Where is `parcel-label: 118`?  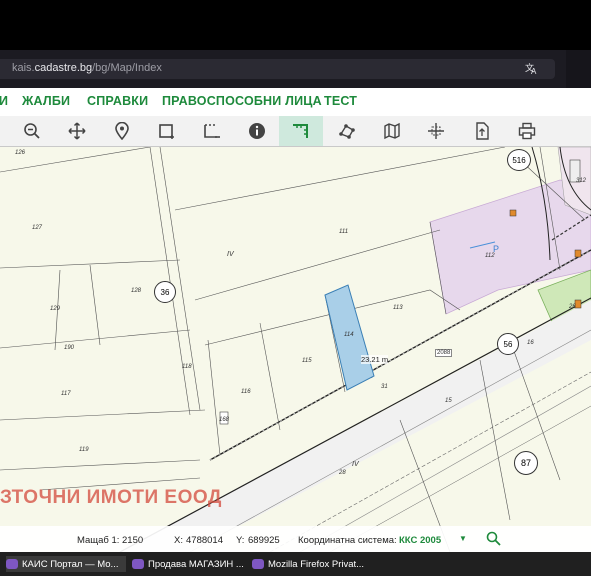 parcel-label: 118 is located at coordinates (187, 367).